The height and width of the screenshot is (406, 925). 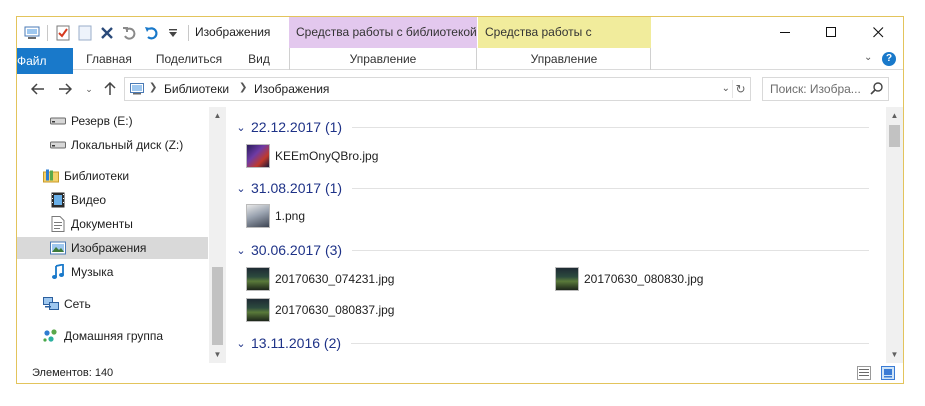 I want to click on content-scrollbar: ▲ ▼, so click(x=894, y=235).